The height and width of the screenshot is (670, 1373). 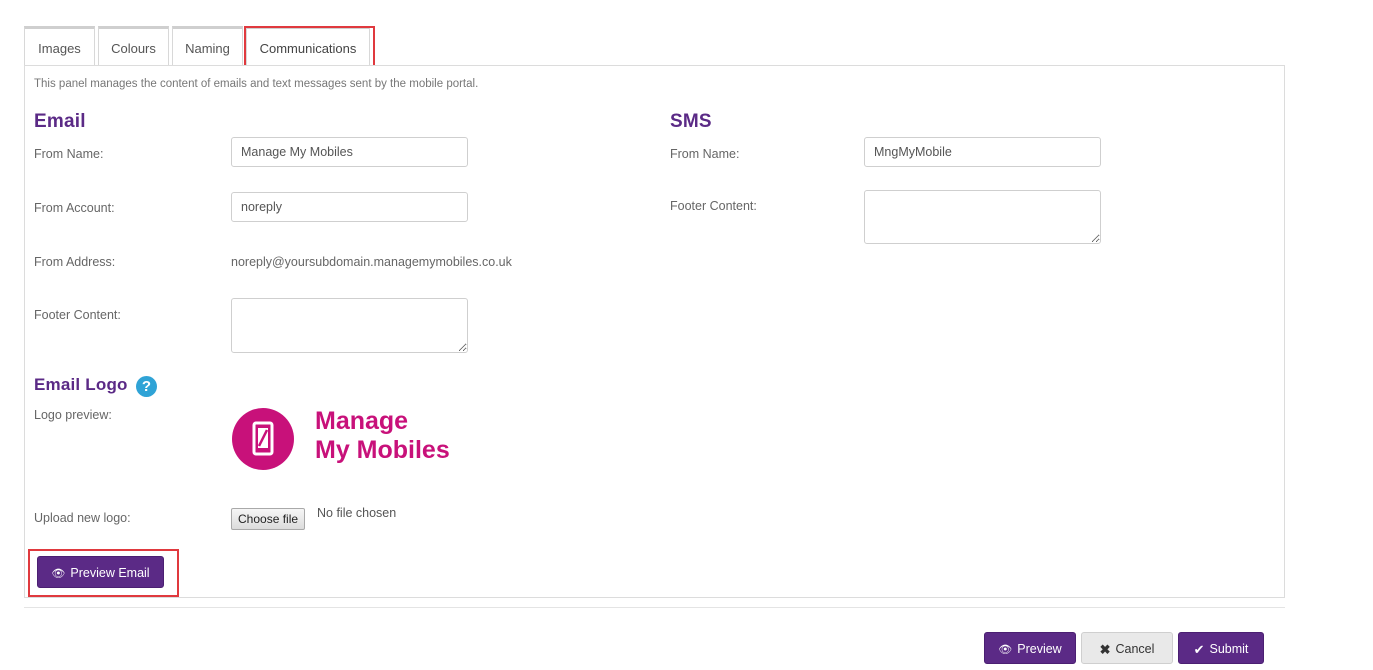 I want to click on sms-footer-label: Footer Content:, so click(x=713, y=206).